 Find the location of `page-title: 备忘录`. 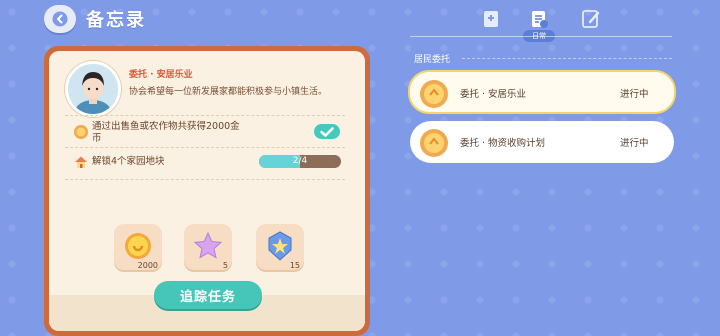

page-title: 备忘录 is located at coordinates (116, 20).